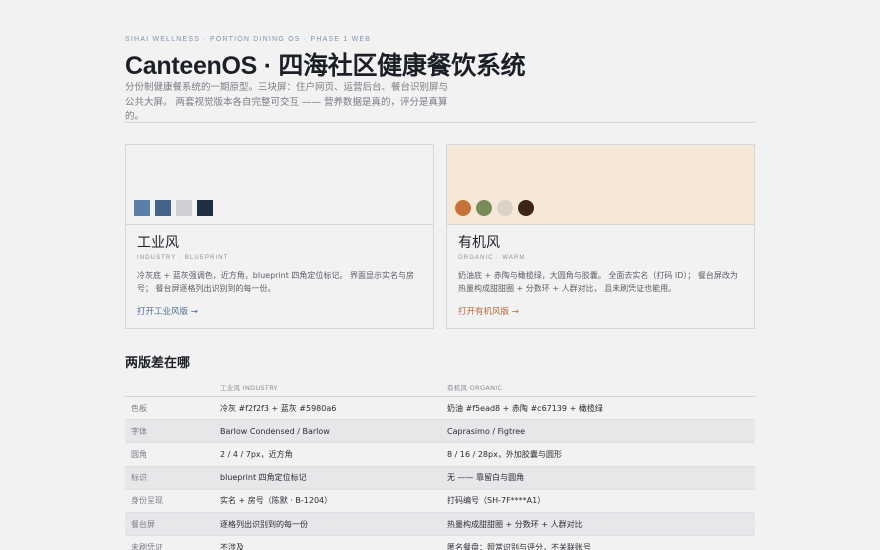  Describe the element at coordinates (440, 543) in the screenshot. I see `table-row: 未刷凭证 不涉及 匿名餐盘：照常识别与评分，不关联账号` at that location.